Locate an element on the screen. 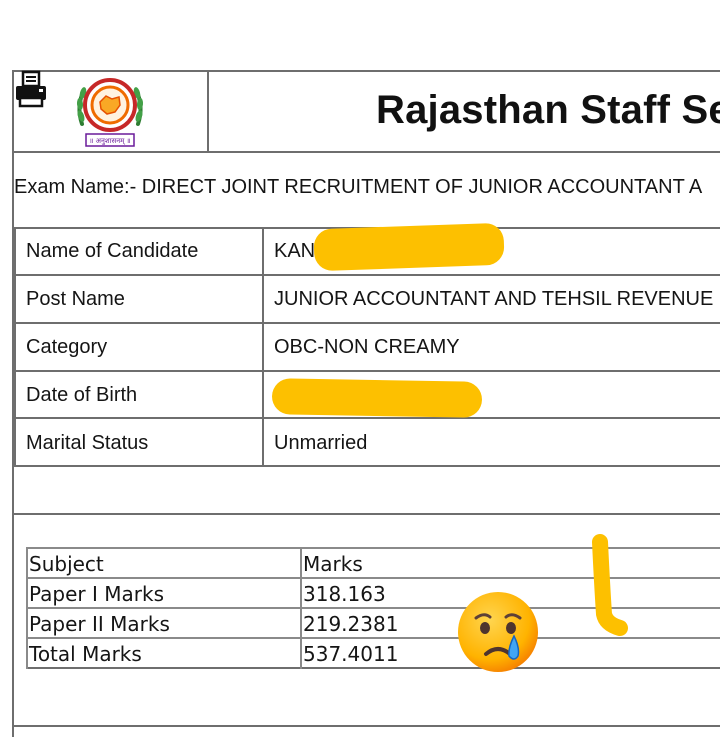 The width and height of the screenshot is (720, 737). crying-face-emoji is located at coordinates (498, 632).